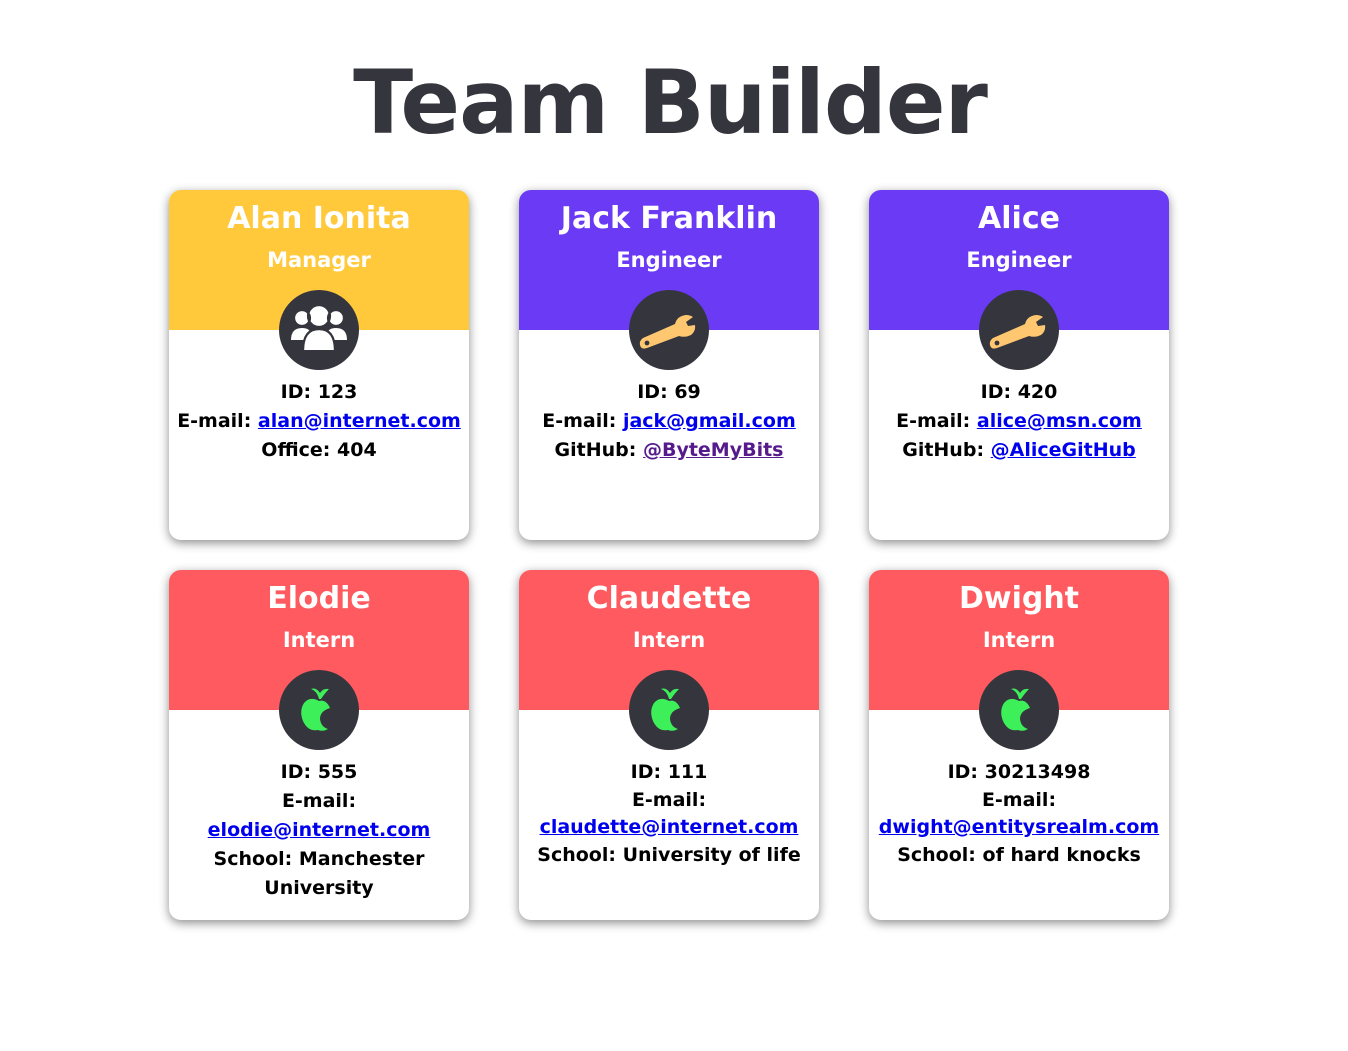 The height and width of the screenshot is (1051, 1348). Describe the element at coordinates (1037, 392) in the screenshot. I see `id-value: 420` at that location.